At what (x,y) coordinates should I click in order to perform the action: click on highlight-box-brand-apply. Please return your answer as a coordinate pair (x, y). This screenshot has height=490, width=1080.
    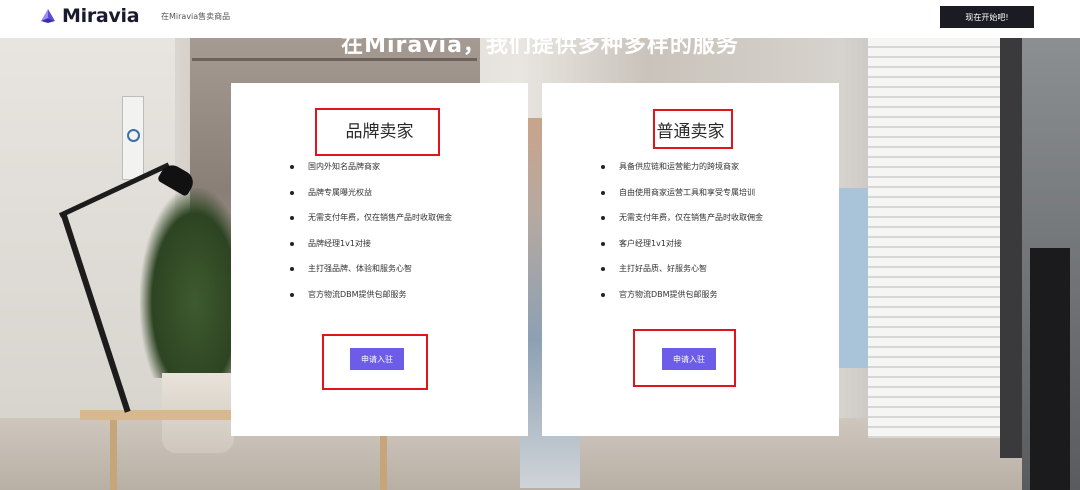
    Looking at the image, I should click on (375, 362).